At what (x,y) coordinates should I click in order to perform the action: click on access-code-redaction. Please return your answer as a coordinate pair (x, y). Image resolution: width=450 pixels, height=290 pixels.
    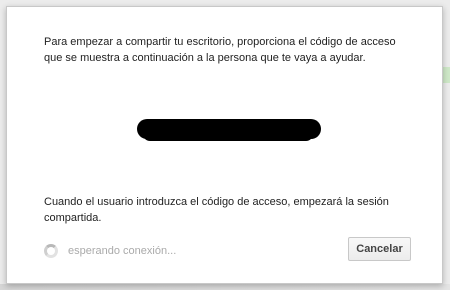
    Looking at the image, I should click on (228, 134).